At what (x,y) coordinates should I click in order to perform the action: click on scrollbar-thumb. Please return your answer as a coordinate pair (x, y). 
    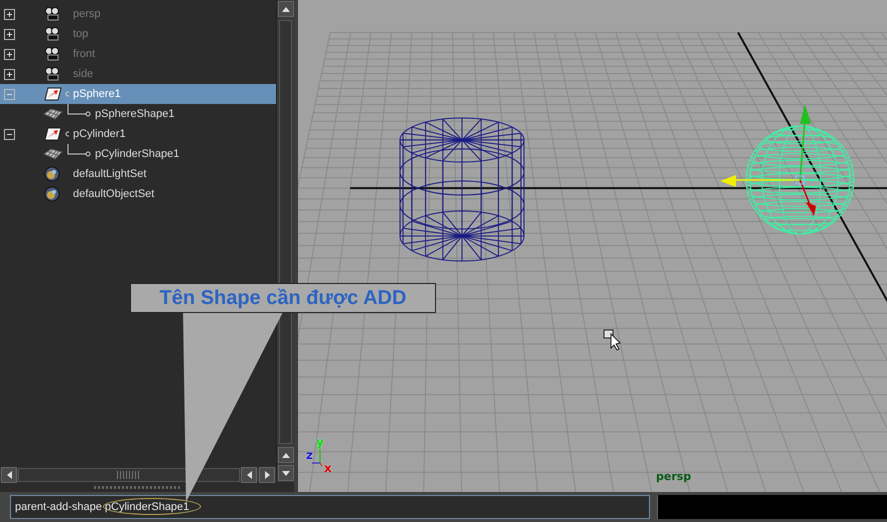
    Looking at the image, I should click on (129, 475).